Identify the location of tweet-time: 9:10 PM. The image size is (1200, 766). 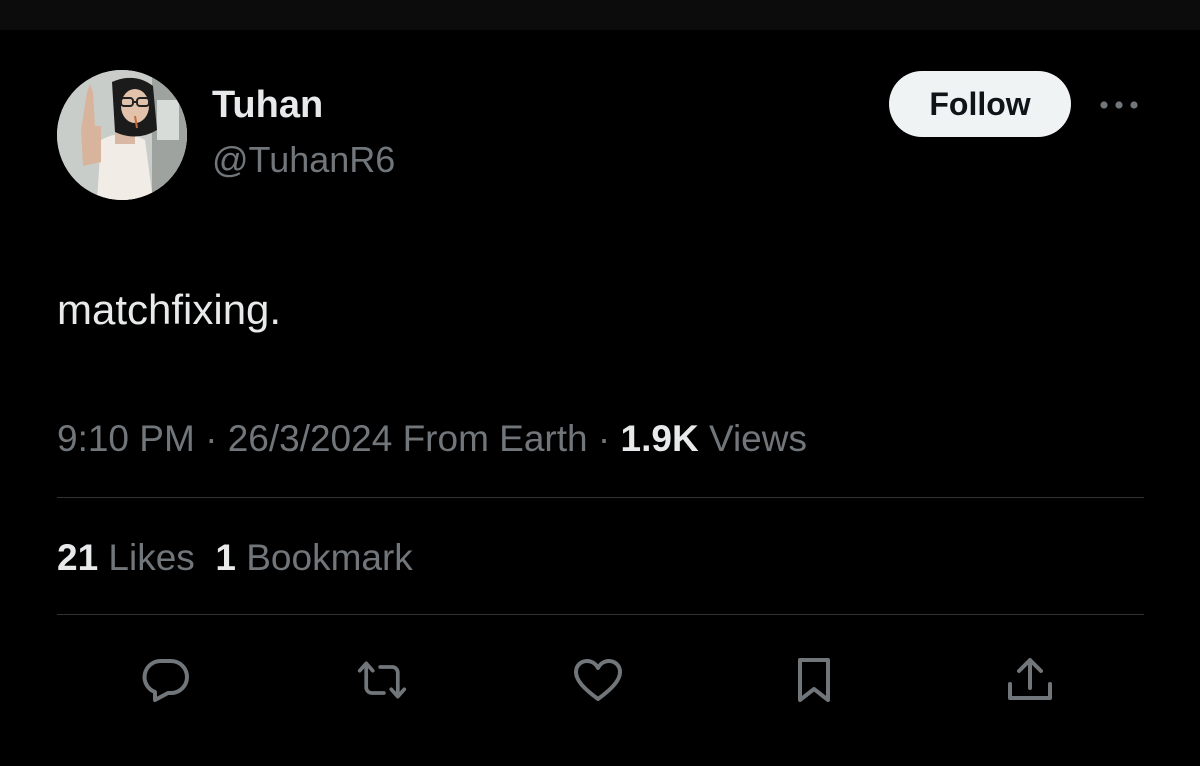
(126, 438).